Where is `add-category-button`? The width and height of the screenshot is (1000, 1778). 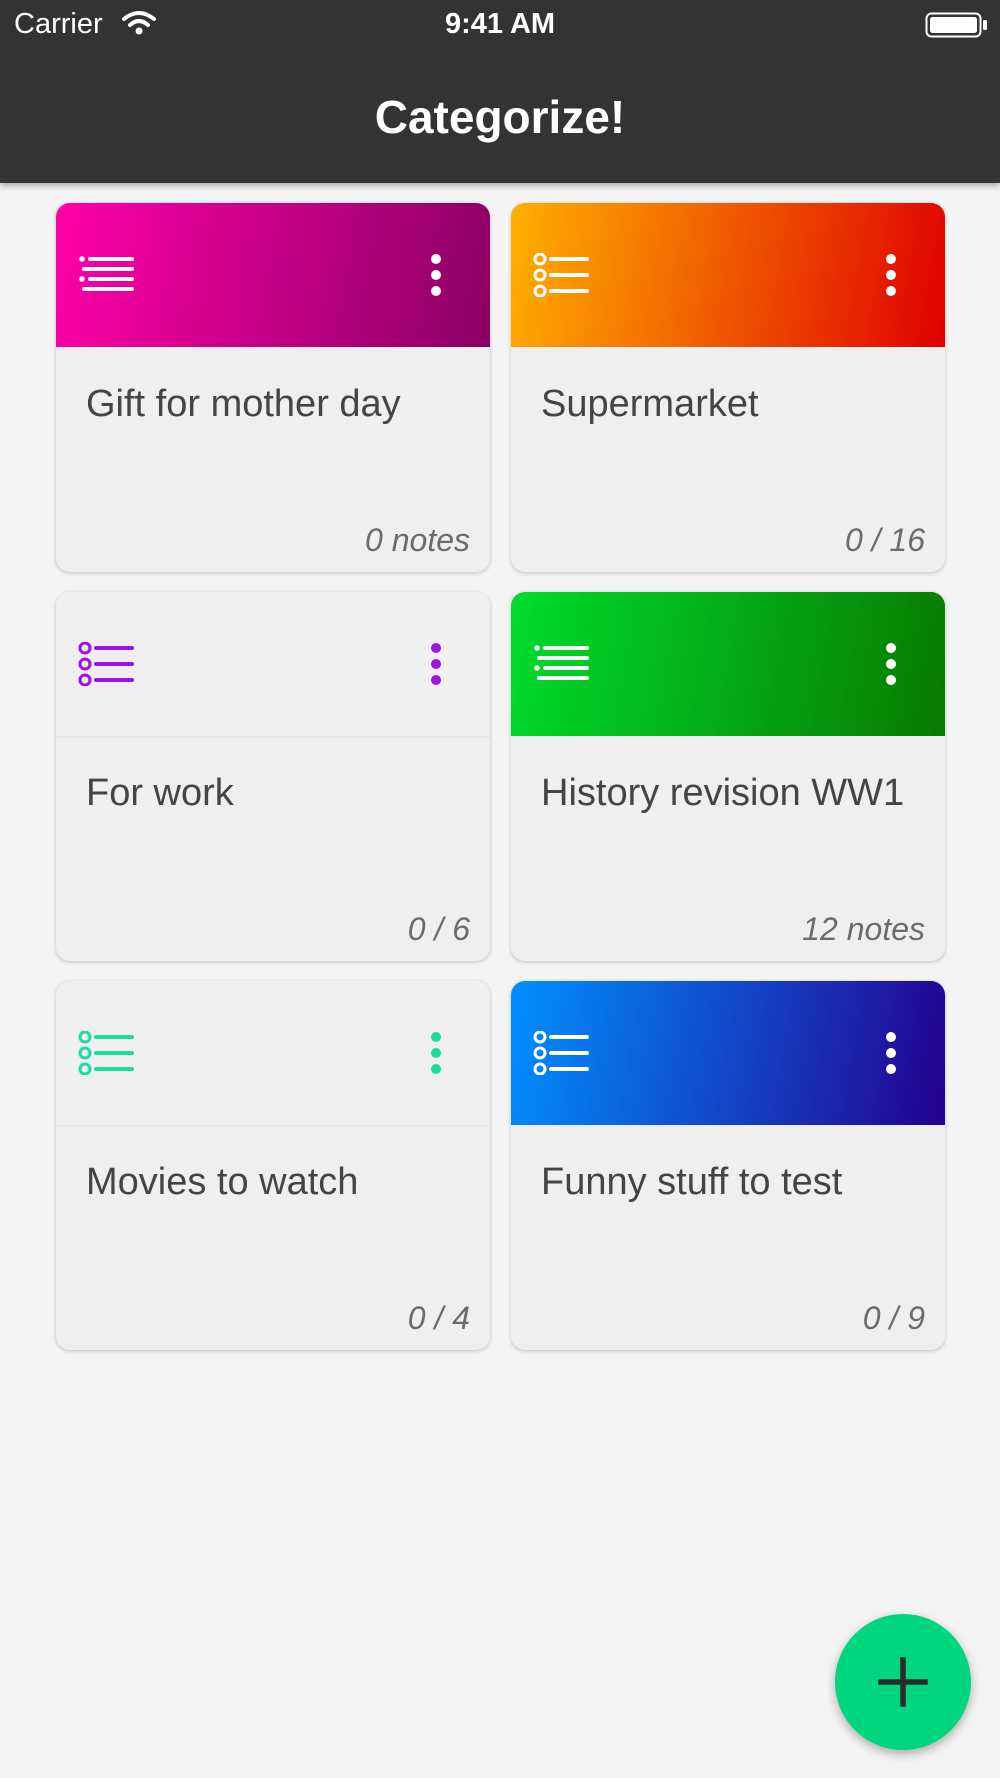
add-category-button is located at coordinates (903, 1682).